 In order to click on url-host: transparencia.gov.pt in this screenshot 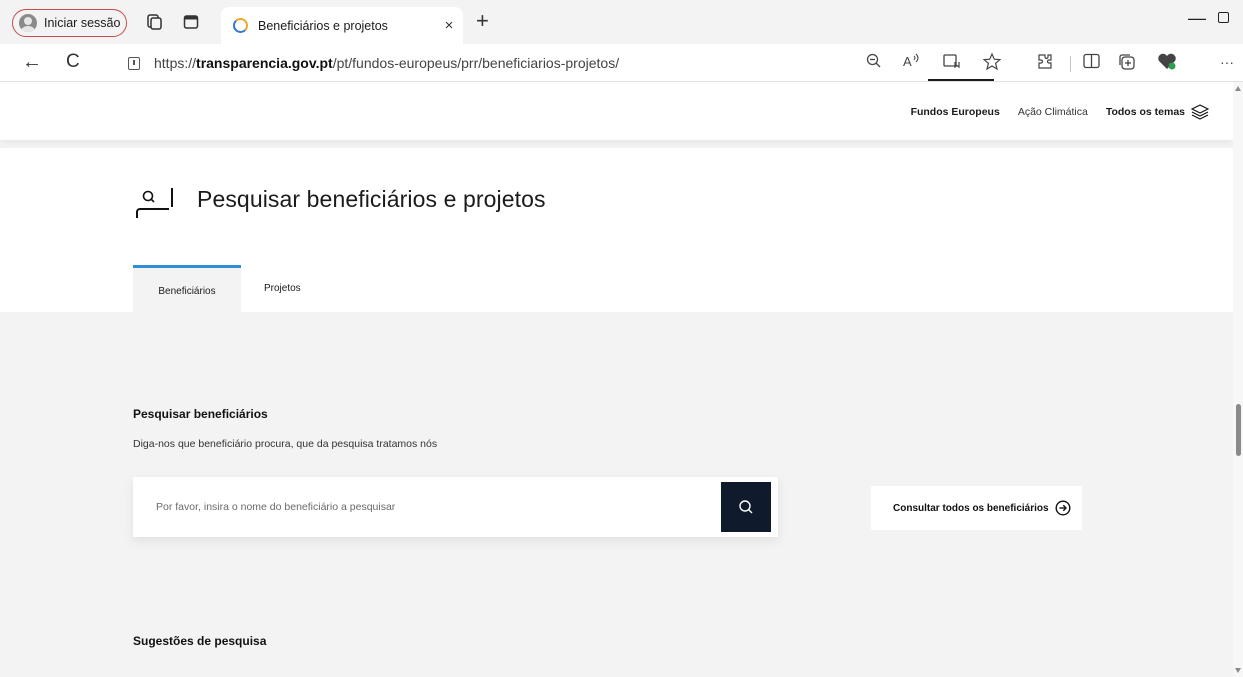, I will do `click(264, 63)`.